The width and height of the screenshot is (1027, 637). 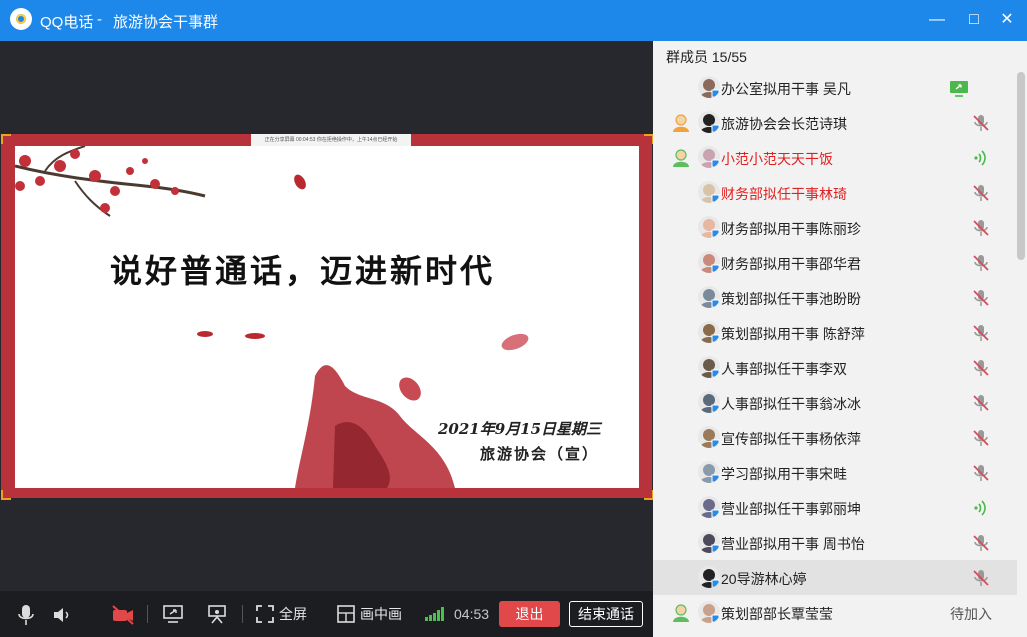 I want to click on member-row: 人事部拟任干事翁冰冰, so click(x=835, y=402).